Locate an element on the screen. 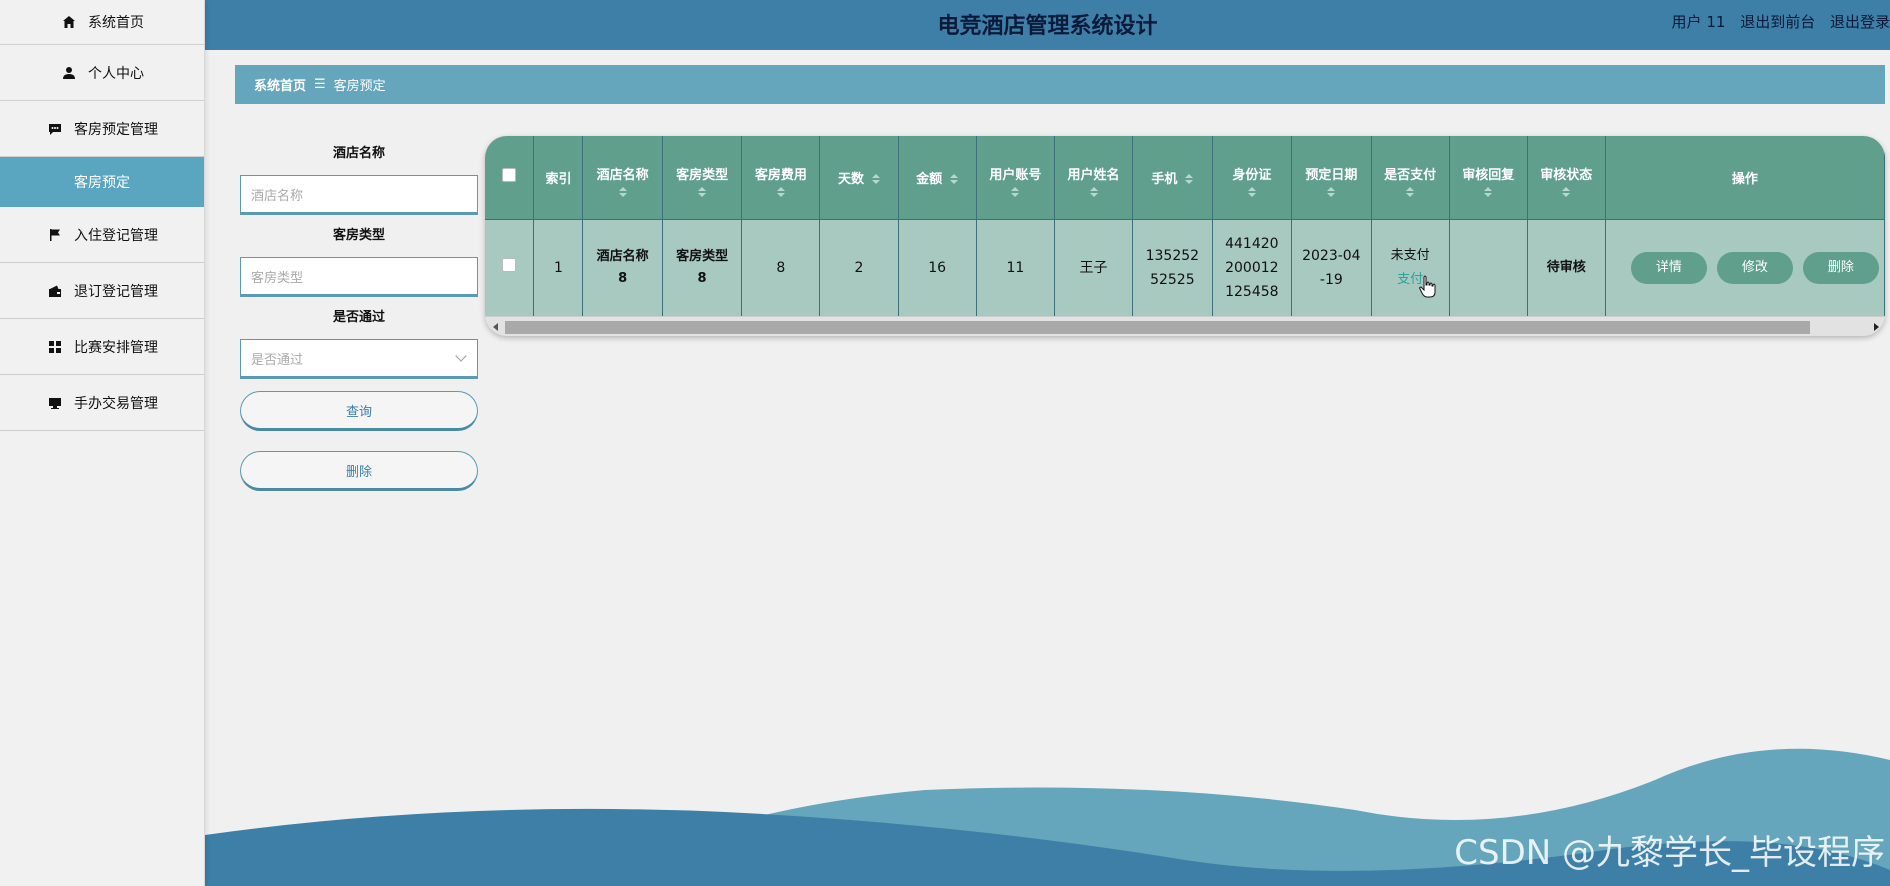 The image size is (1890, 886). col-actions: 操作 is located at coordinates (1745, 177).